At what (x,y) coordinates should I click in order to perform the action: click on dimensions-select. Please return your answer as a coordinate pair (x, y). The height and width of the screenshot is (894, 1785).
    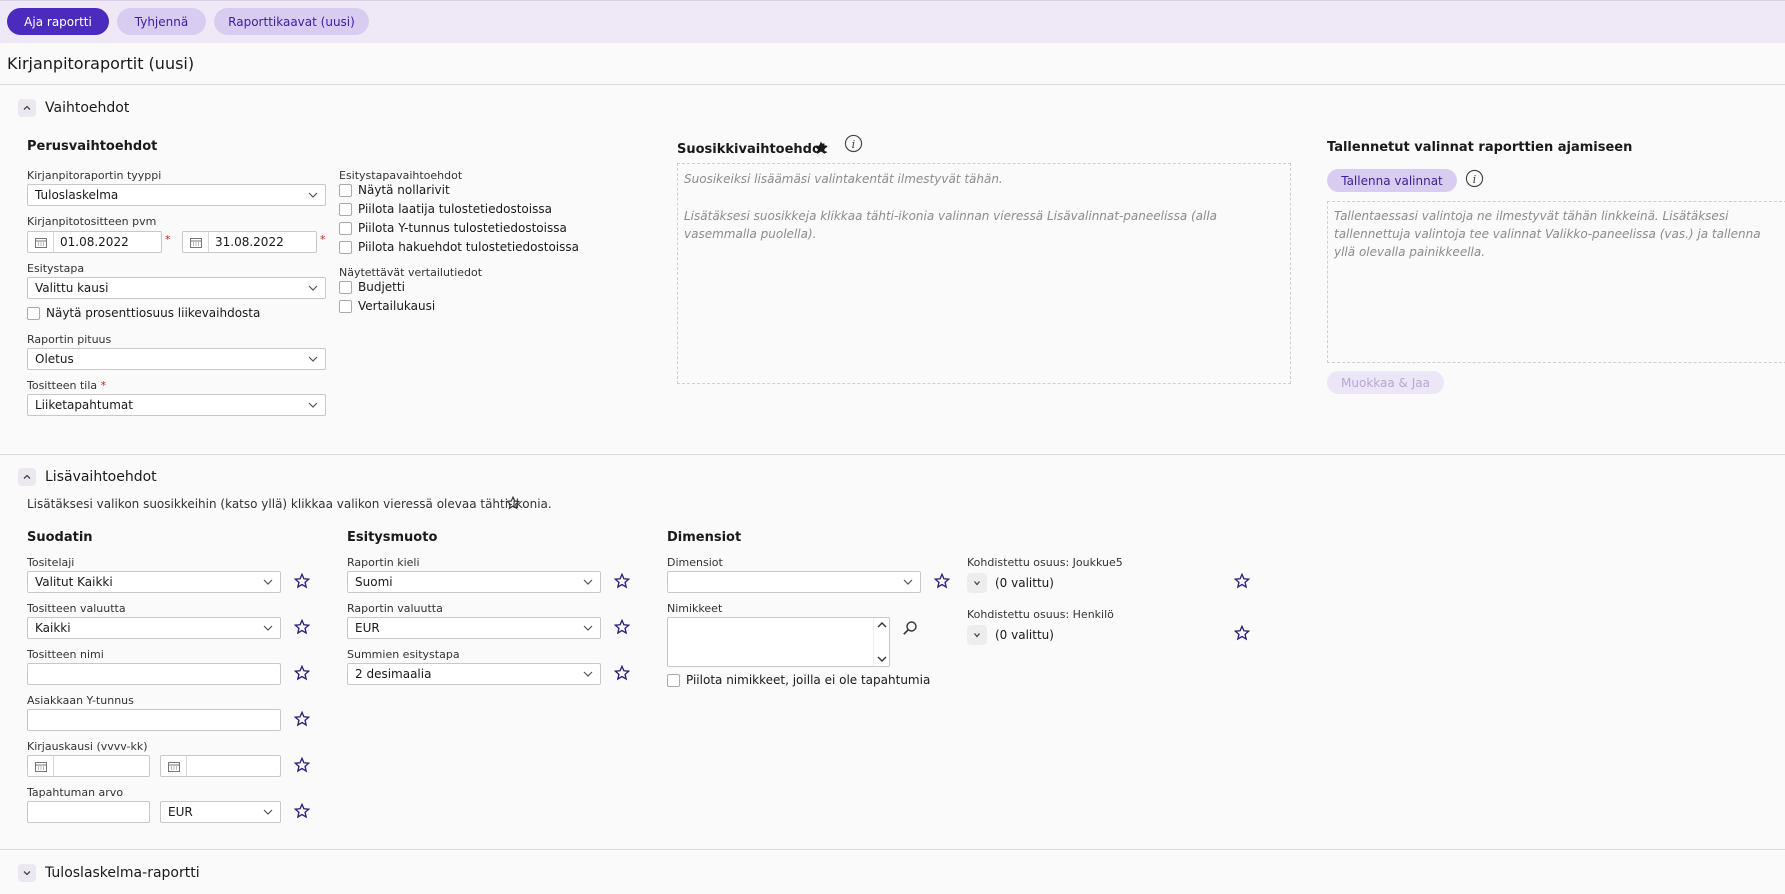
    Looking at the image, I should click on (794, 582).